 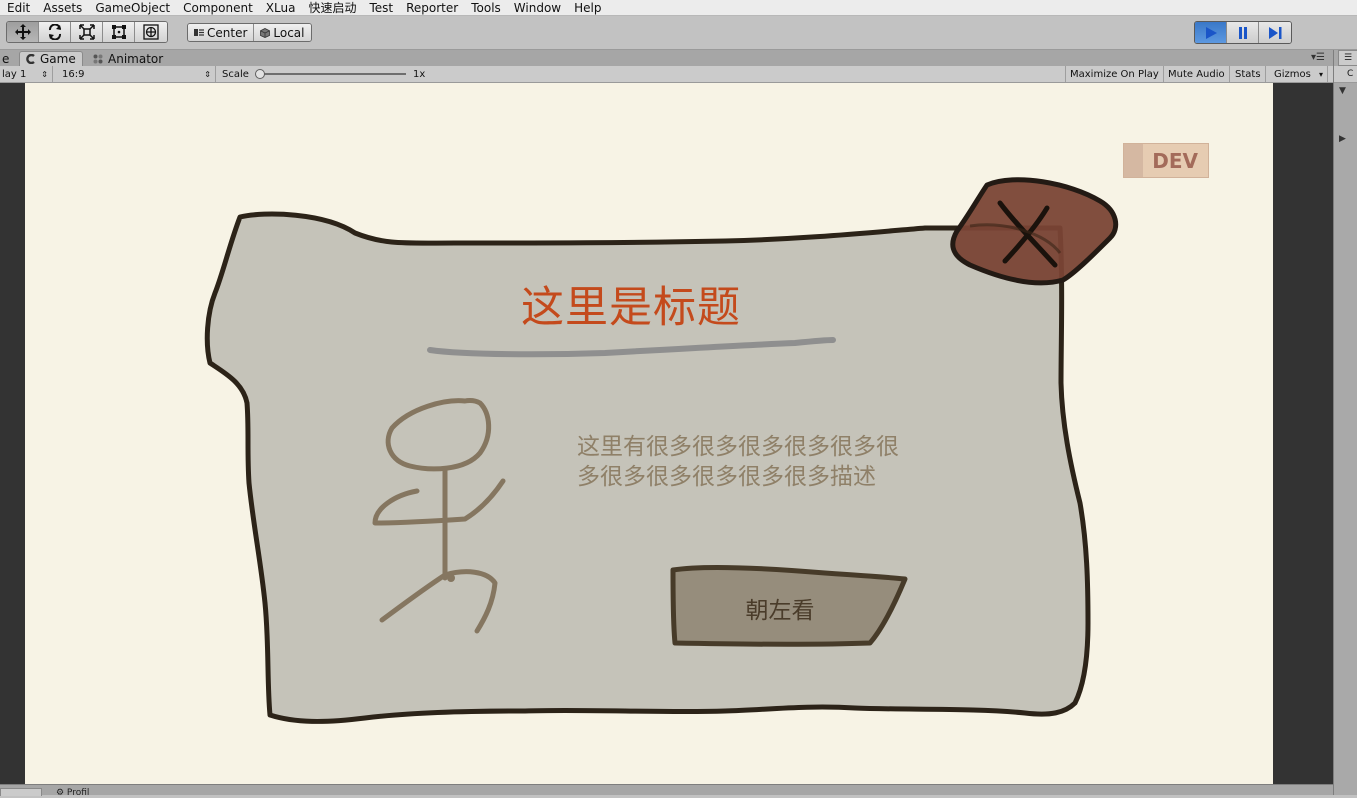 What do you see at coordinates (1342, 139) in the screenshot?
I see `foldout-collapsed-icon: ▶` at bounding box center [1342, 139].